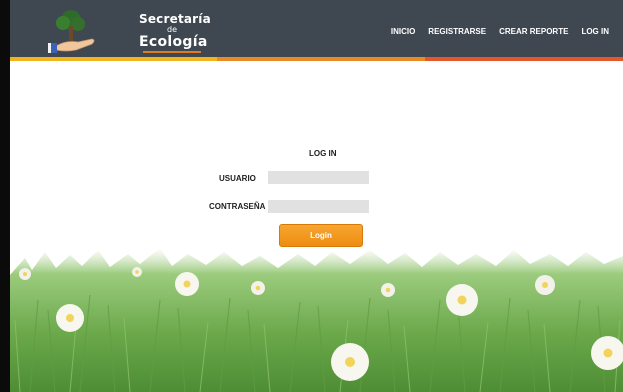 This screenshot has height=392, width=623. Describe the element at coordinates (321, 235) in the screenshot. I see `login-button: Login` at that location.